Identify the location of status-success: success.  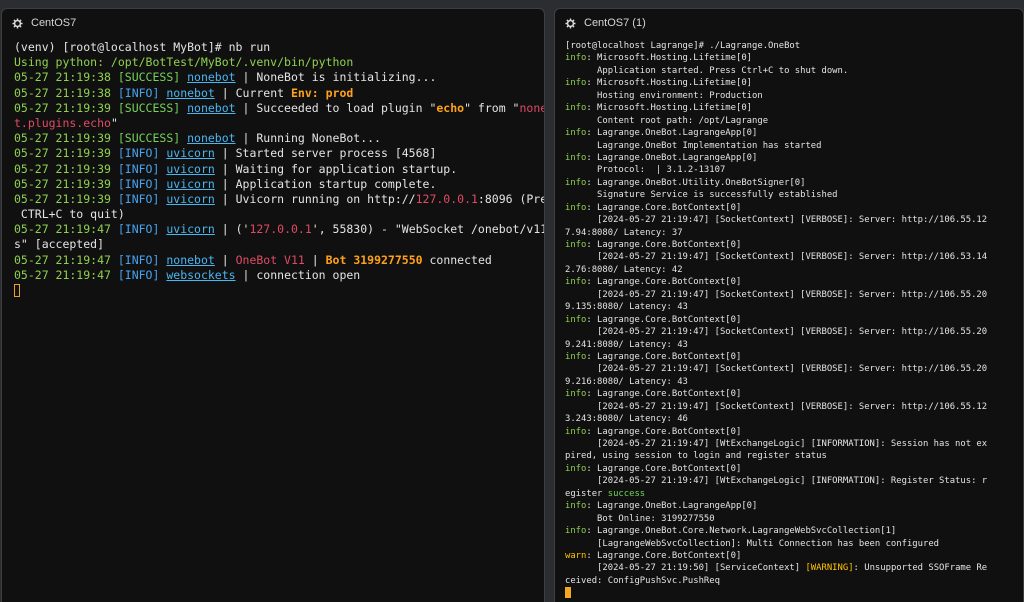
(626, 493).